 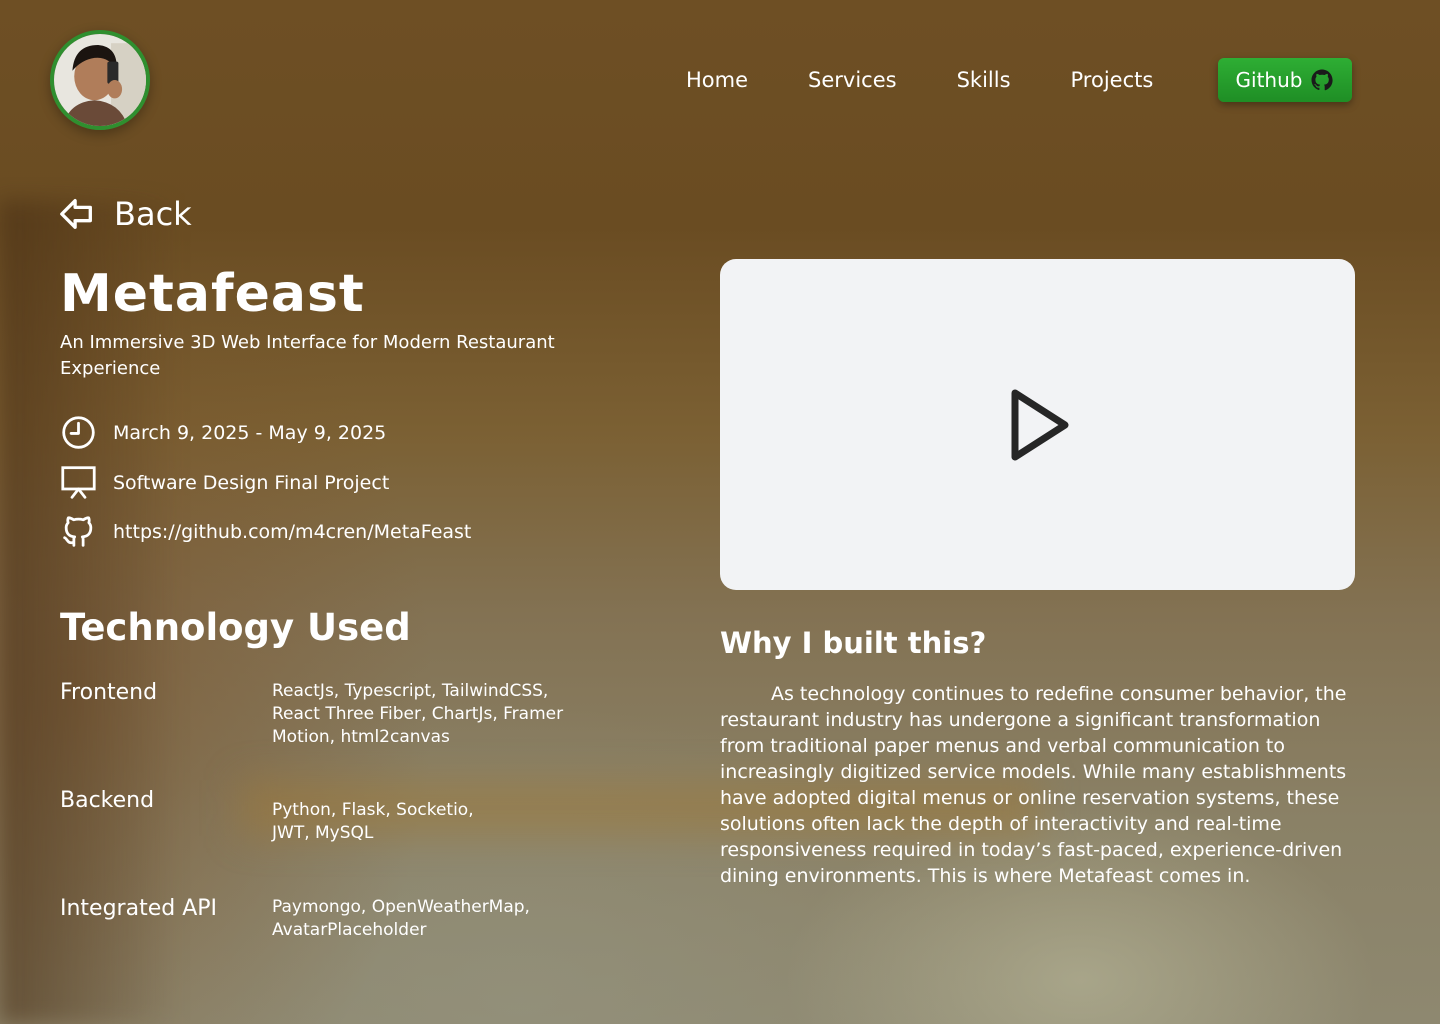 What do you see at coordinates (984, 80) in the screenshot?
I see `nav-skills: Skills` at bounding box center [984, 80].